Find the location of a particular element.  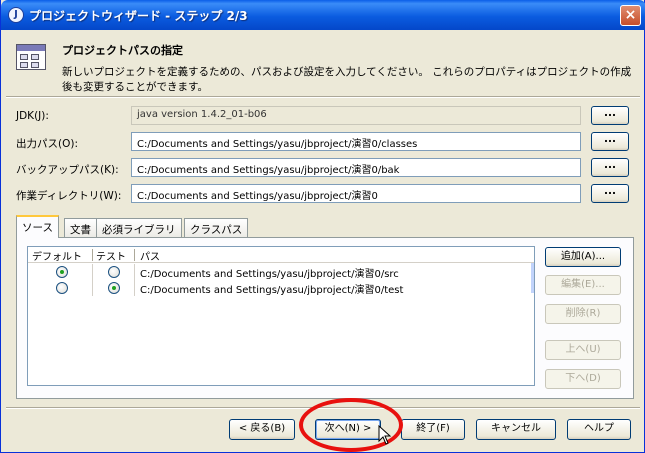

tab-source: ソース is located at coordinates (37, 226).